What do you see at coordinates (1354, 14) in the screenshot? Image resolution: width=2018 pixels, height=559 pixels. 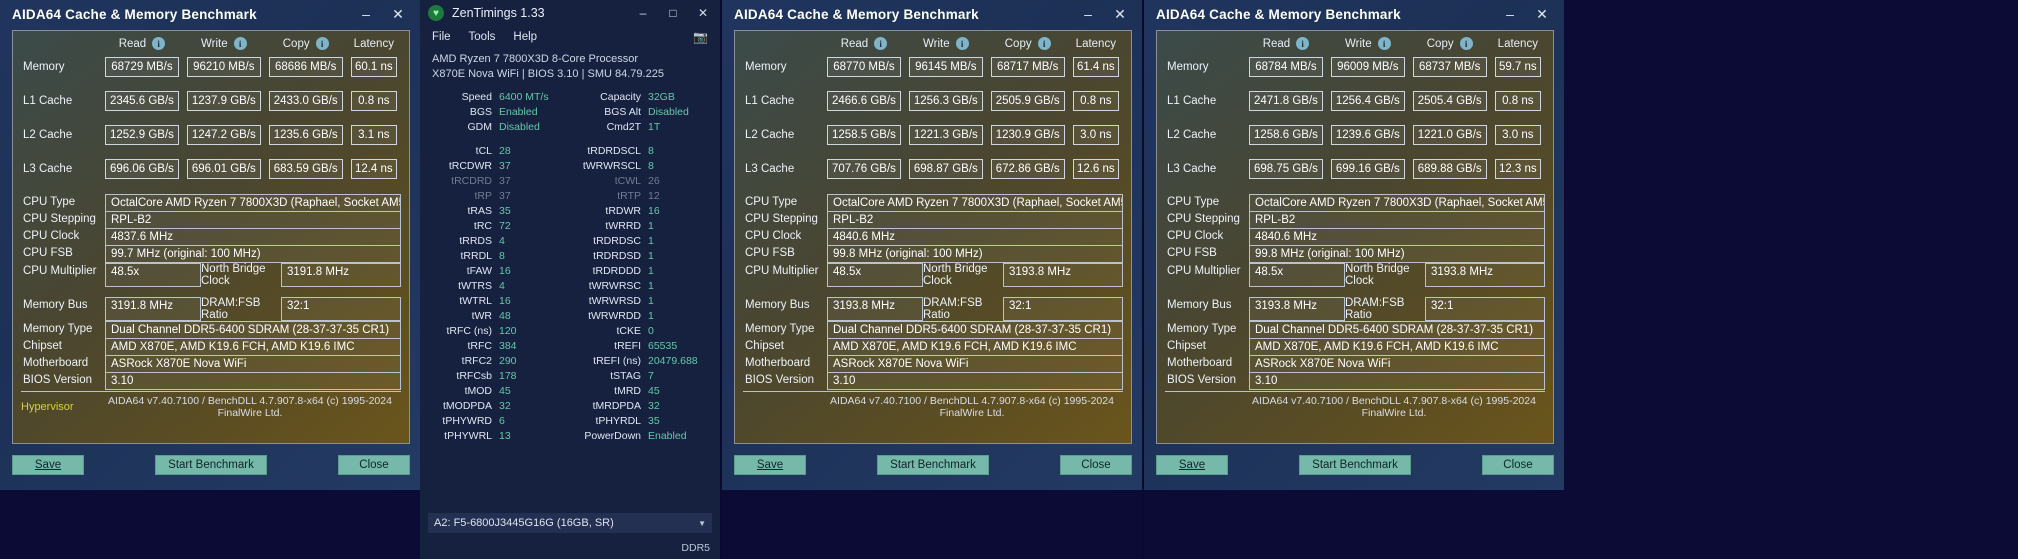 I see `titlebar-3: AIDA64 Cache & Memory Benchmark – ✕` at bounding box center [1354, 14].